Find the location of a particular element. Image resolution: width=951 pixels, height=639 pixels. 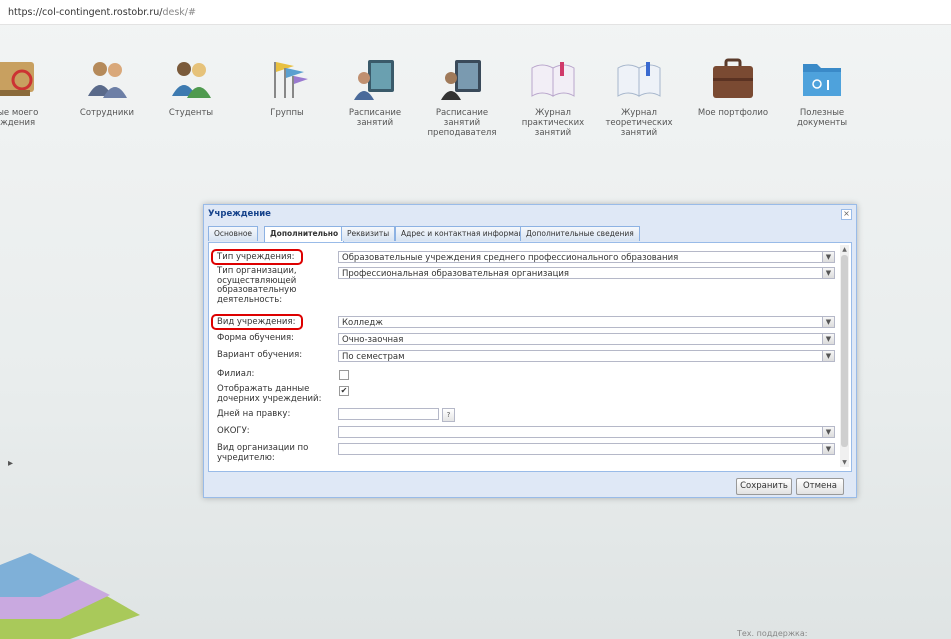

url-host: https://col-contingent.rostobr.ru/ is located at coordinates (85, 12).